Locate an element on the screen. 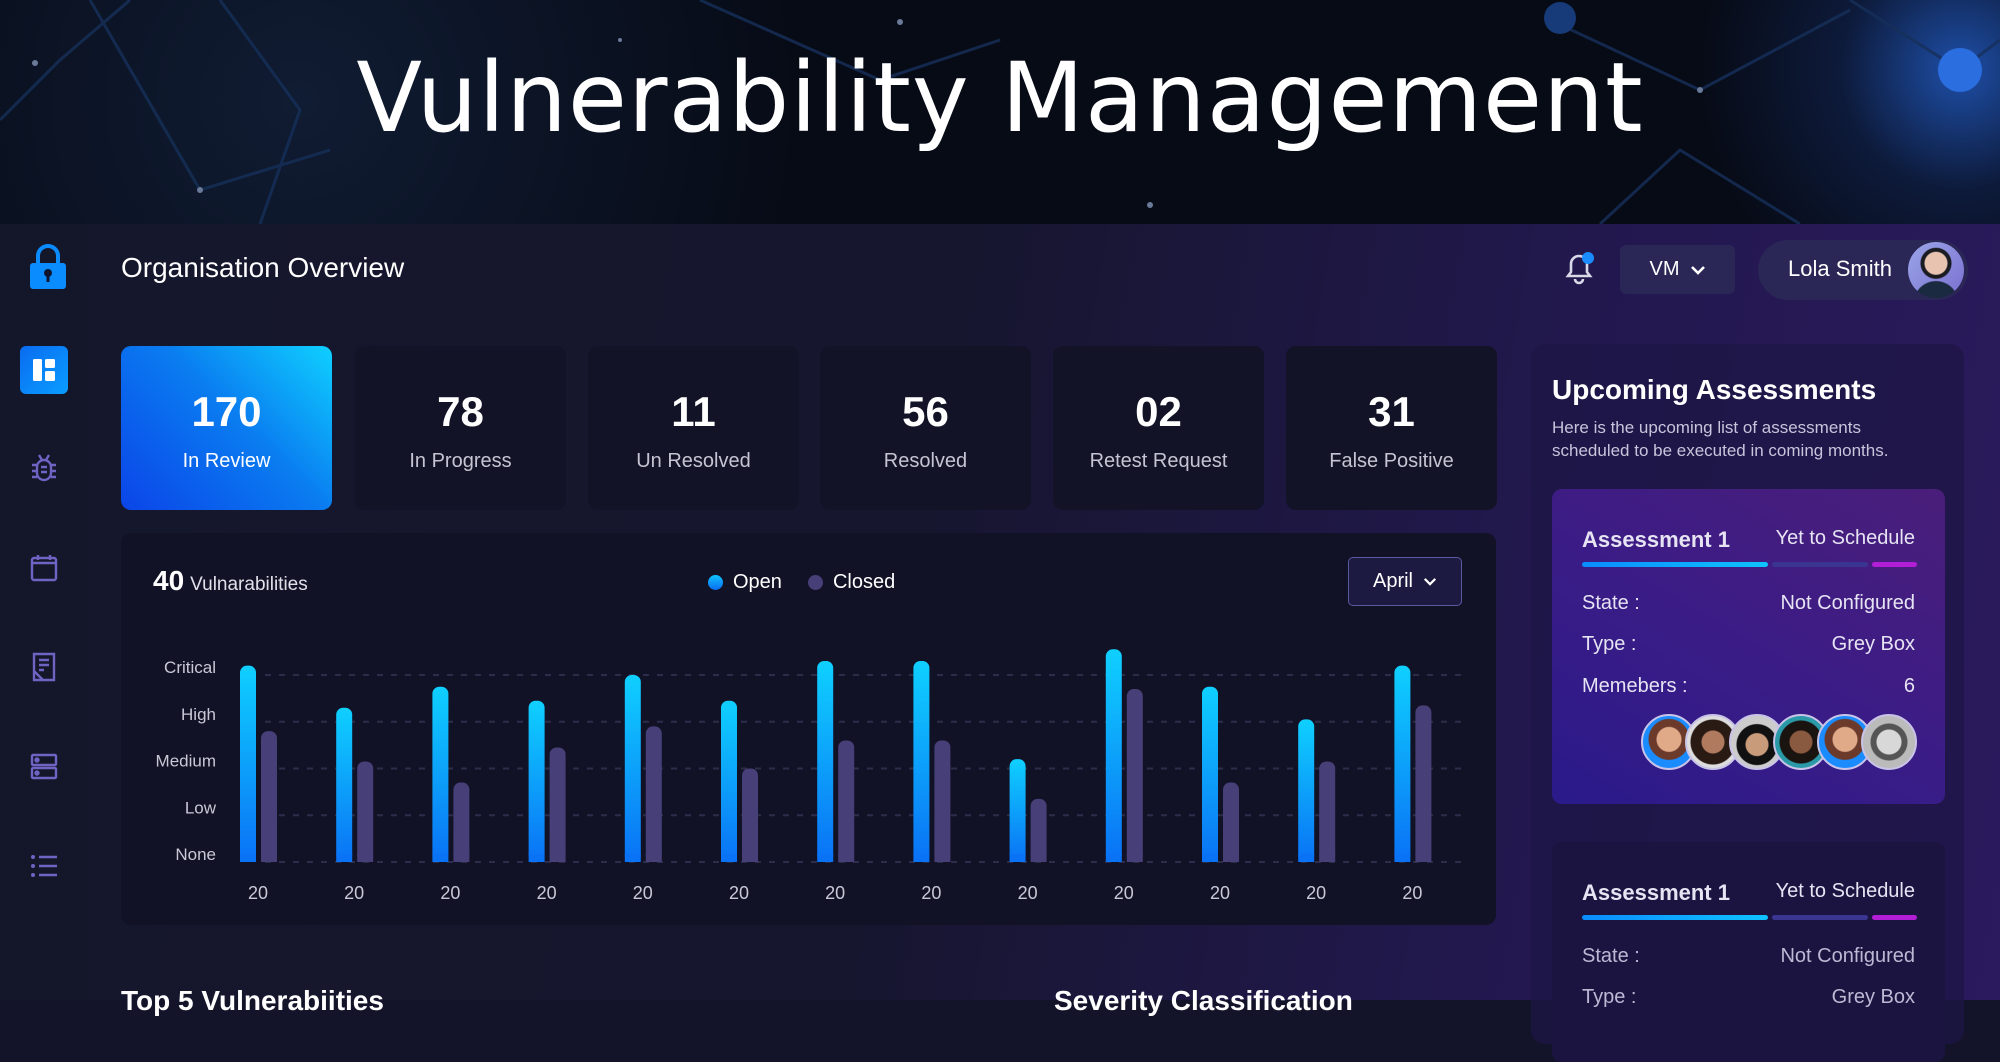 This screenshot has width=2000, height=1062. bell-icon is located at coordinates (1579, 268).